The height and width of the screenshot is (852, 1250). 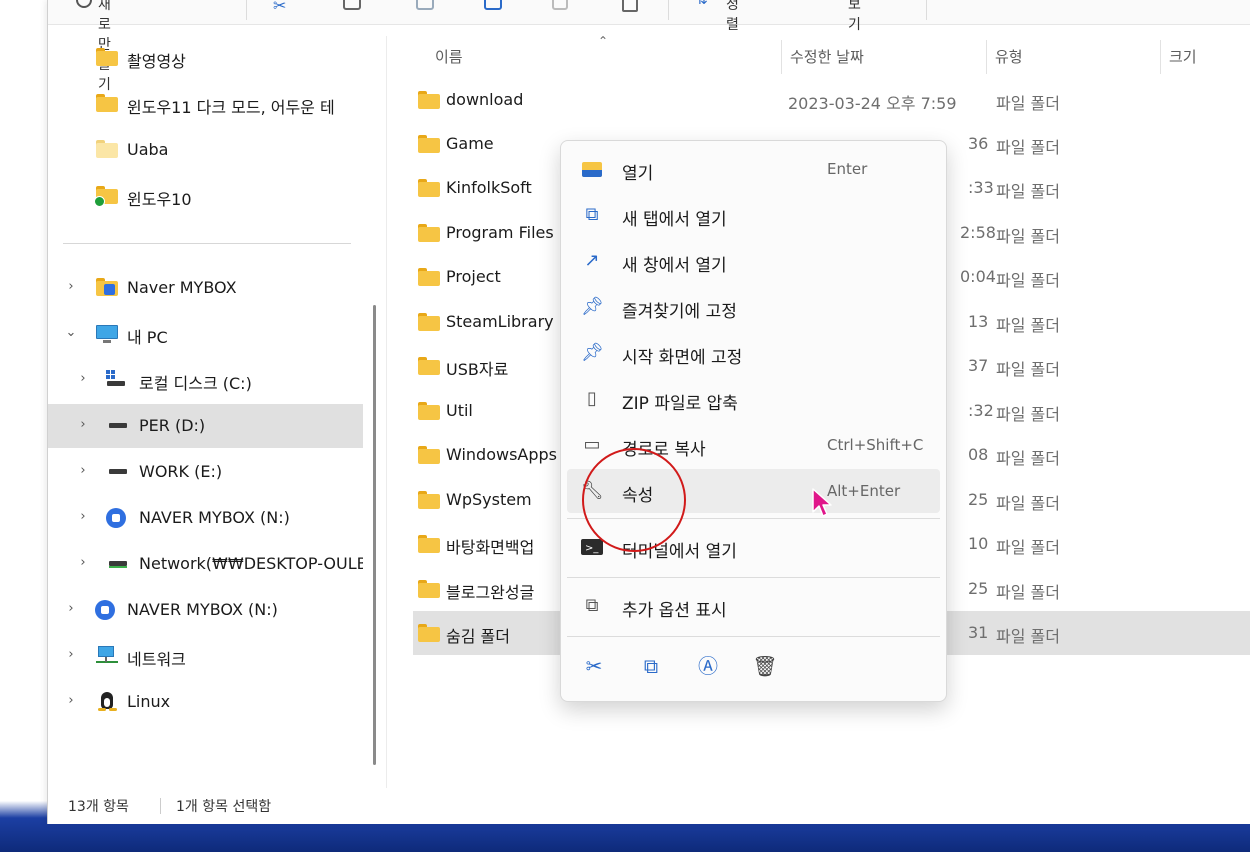 What do you see at coordinates (978, 143) in the screenshot?
I see `file-date: 36` at bounding box center [978, 143].